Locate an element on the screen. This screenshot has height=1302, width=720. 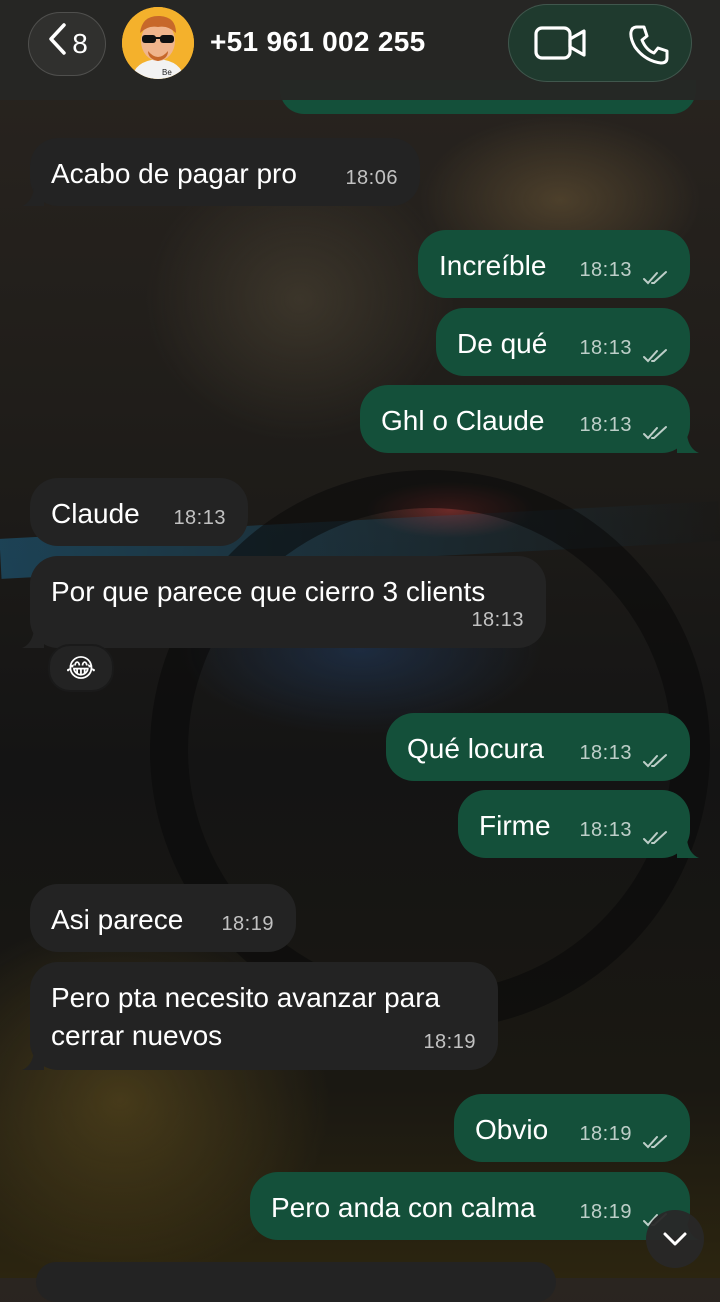
contact-name: +51 961 002 255 is located at coordinates (317, 42).